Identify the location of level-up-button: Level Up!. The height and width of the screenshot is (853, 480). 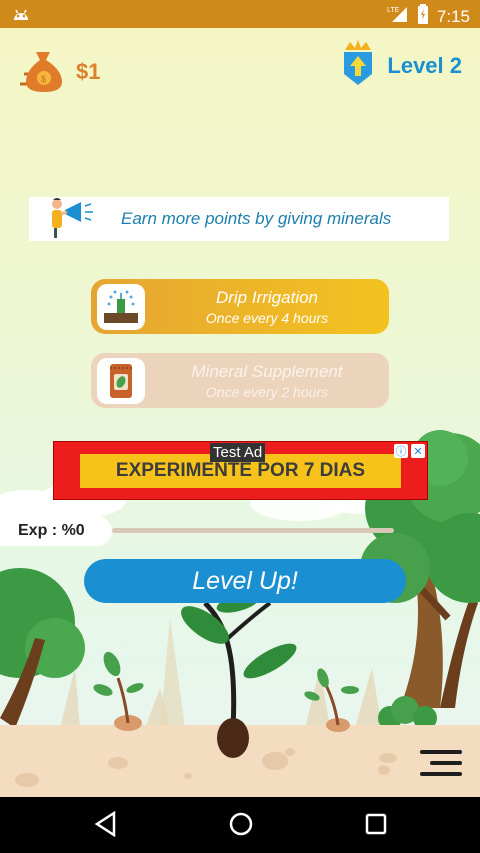
(245, 581).